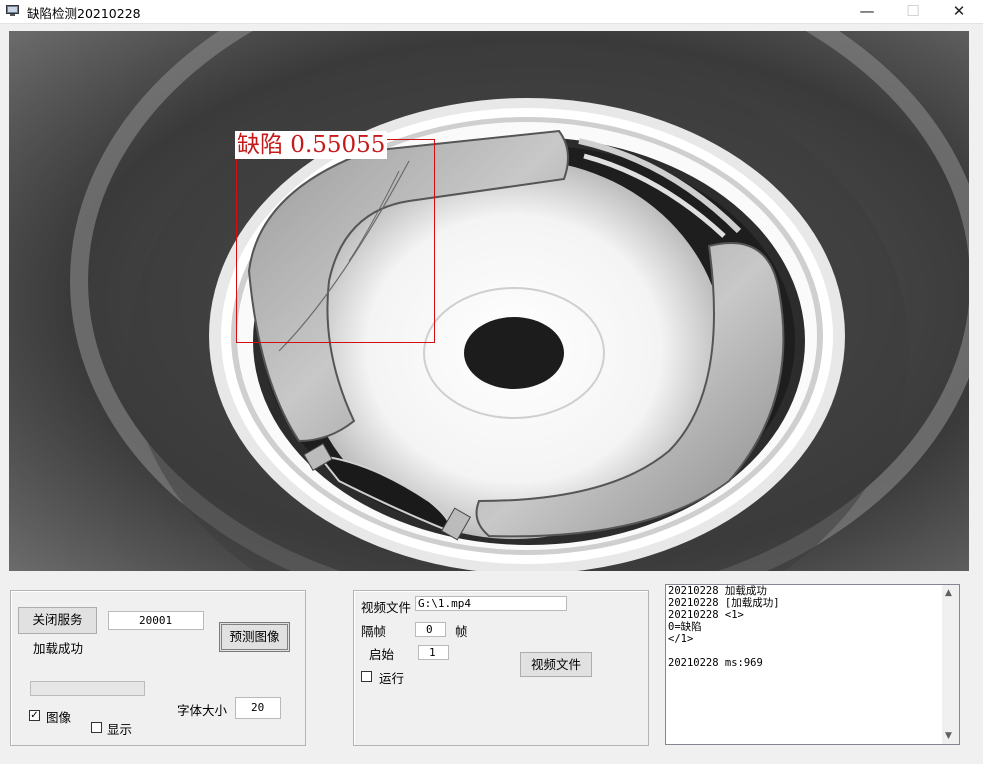  Describe the element at coordinates (382, 654) in the screenshot. I see `start-label: 启始` at that location.